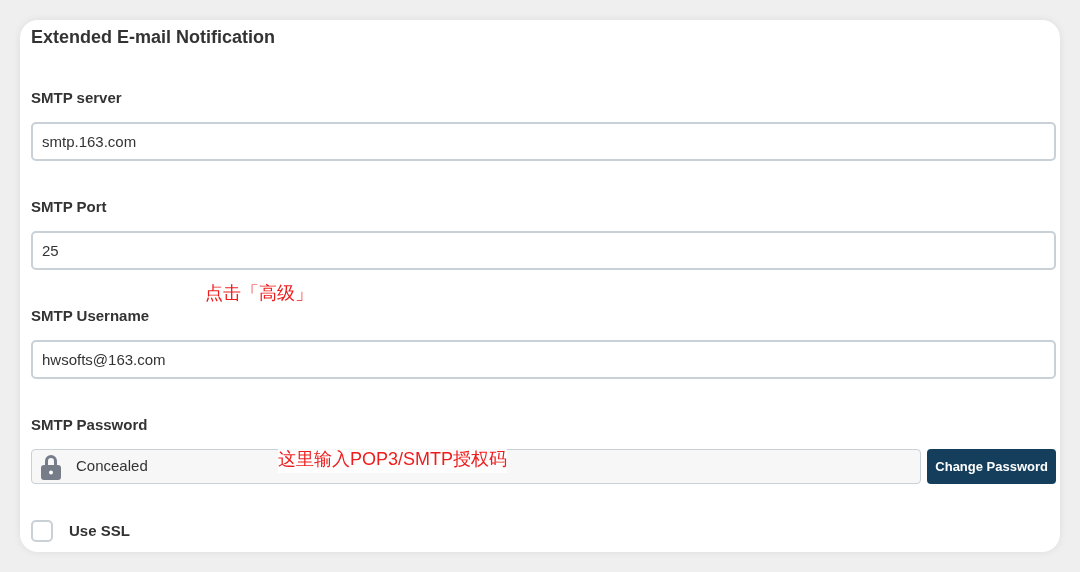  What do you see at coordinates (393, 459) in the screenshot?
I see `annotation-tooltip: 这里输入POP3/SMTP授权码` at bounding box center [393, 459].